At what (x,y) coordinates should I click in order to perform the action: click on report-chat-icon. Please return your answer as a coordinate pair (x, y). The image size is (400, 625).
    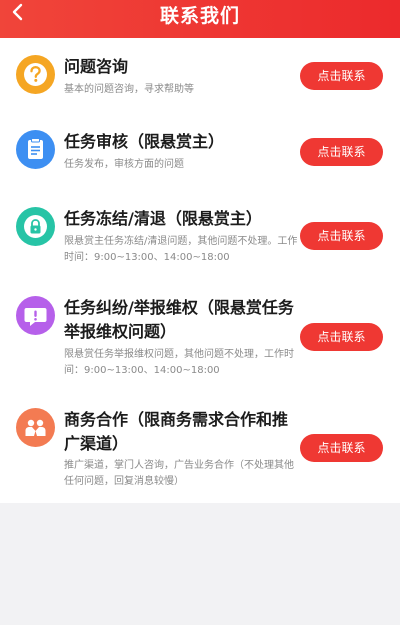
    Looking at the image, I should click on (35, 315).